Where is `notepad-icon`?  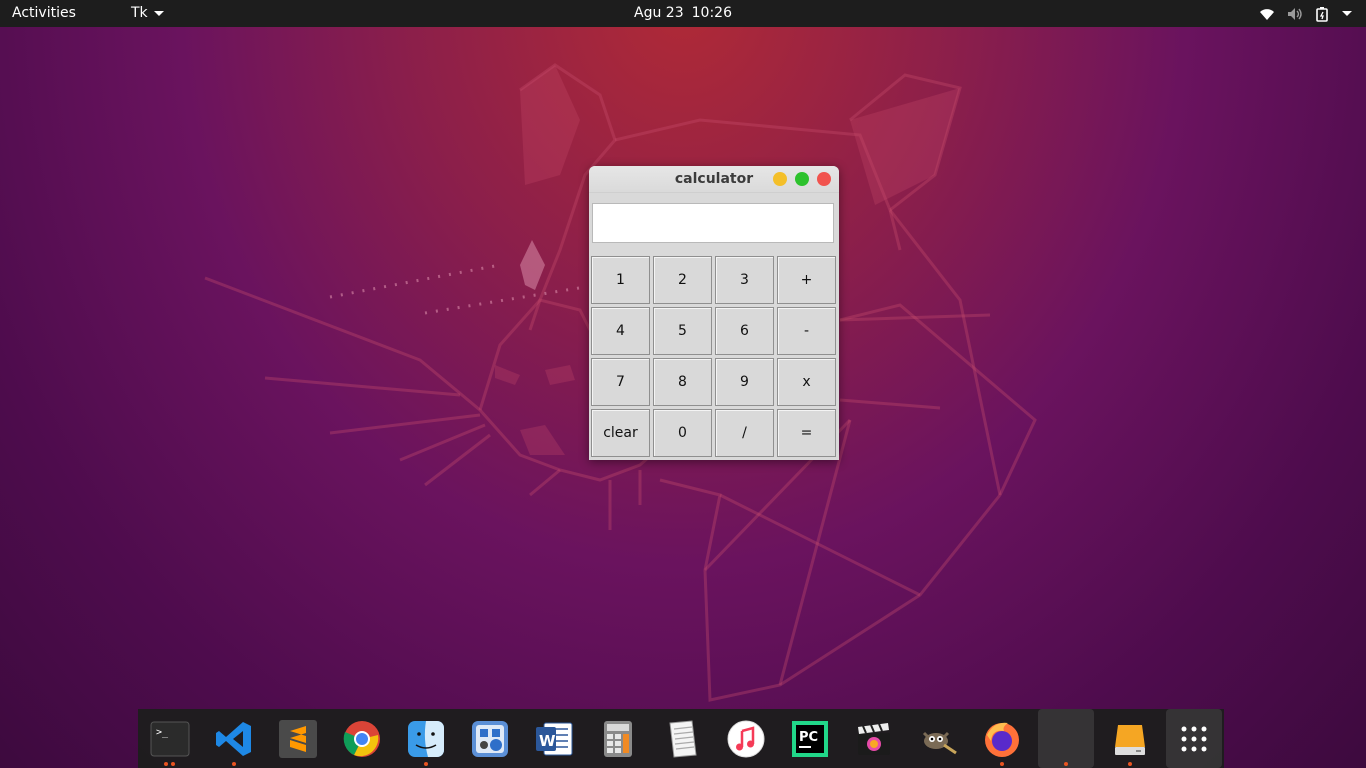 notepad-icon is located at coordinates (683, 738).